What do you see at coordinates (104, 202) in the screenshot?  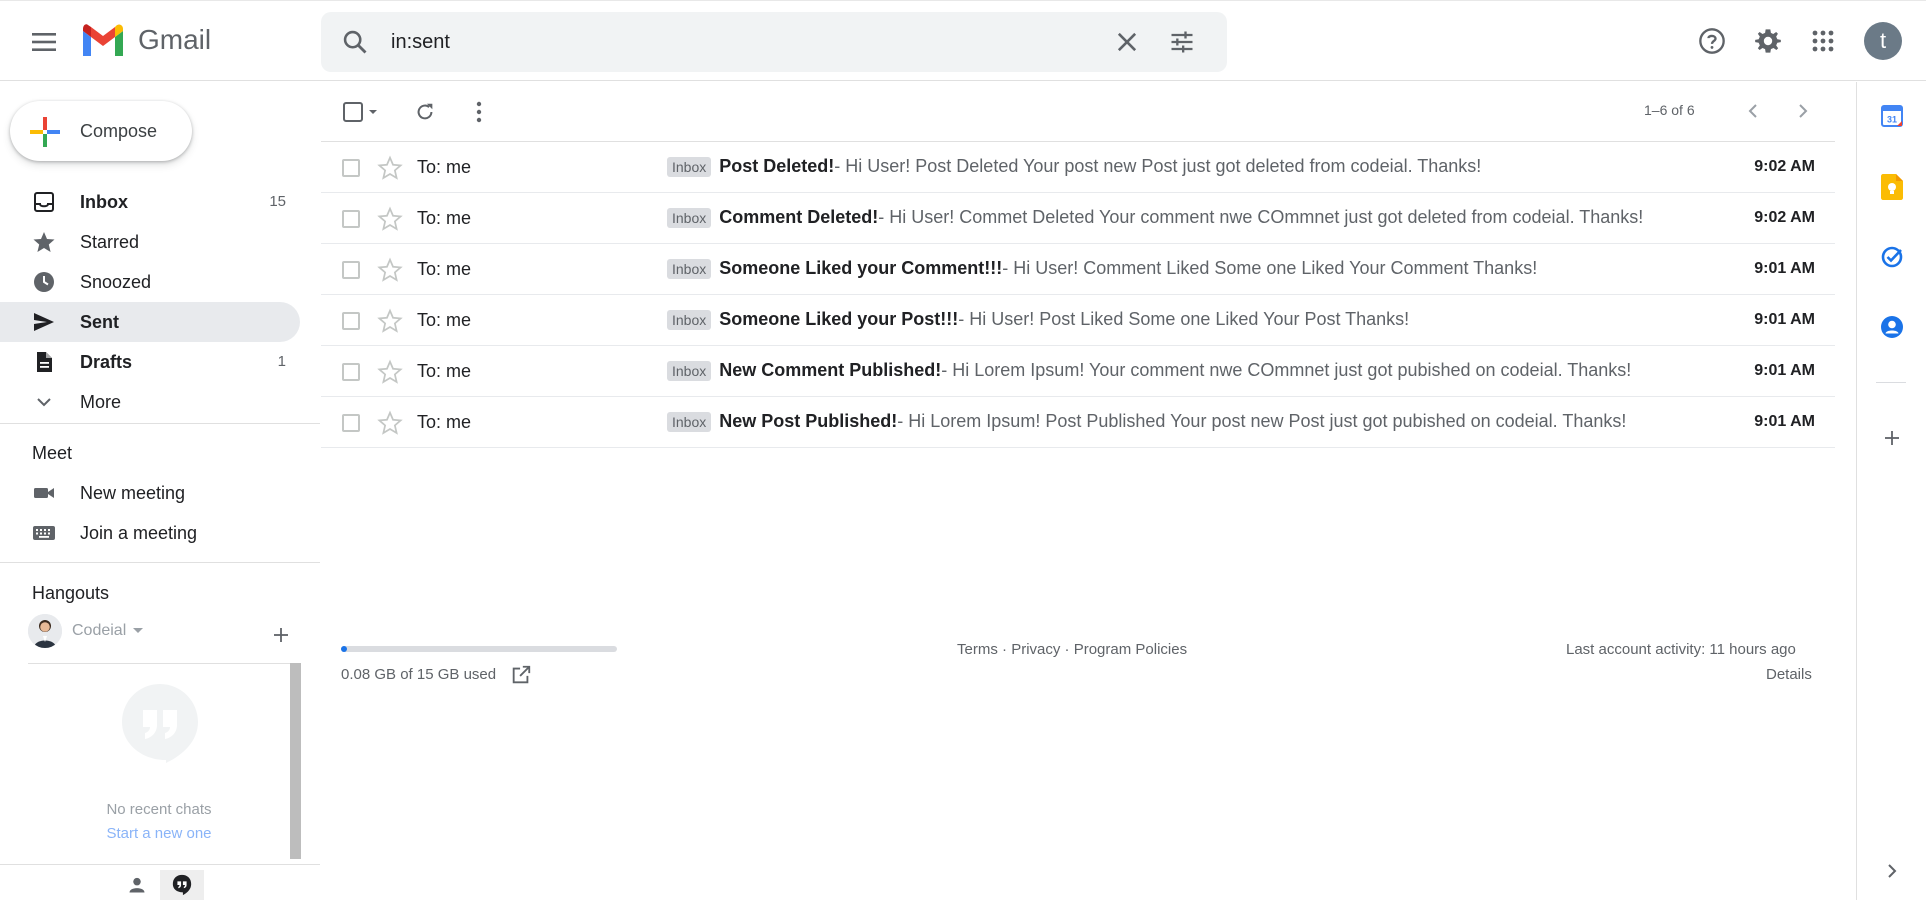 I see `sidebar-item-label: Inbox` at bounding box center [104, 202].